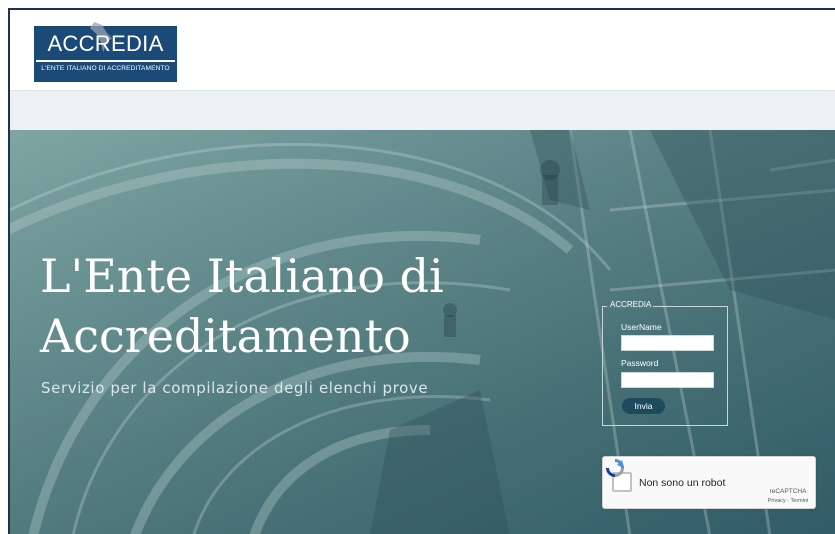 The width and height of the screenshot is (835, 534). I want to click on recaptcha-privacy-link: Privacy, so click(777, 501).